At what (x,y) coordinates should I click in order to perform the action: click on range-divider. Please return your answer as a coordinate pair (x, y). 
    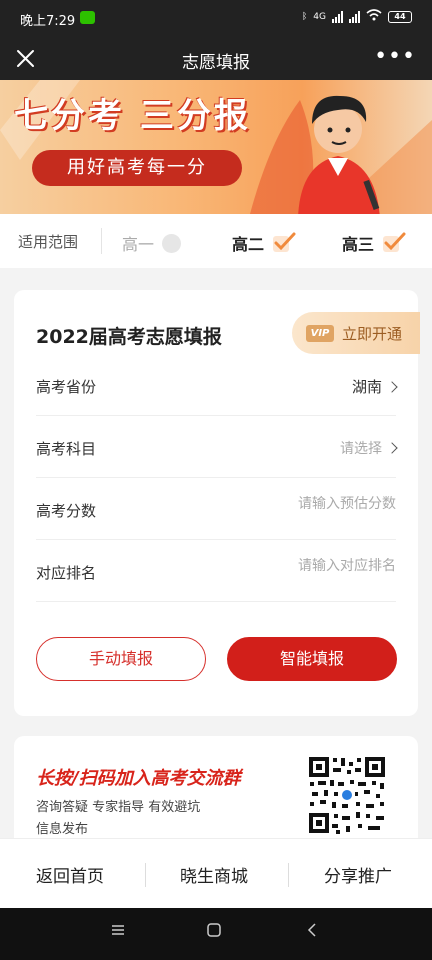
    Looking at the image, I should click on (101, 241).